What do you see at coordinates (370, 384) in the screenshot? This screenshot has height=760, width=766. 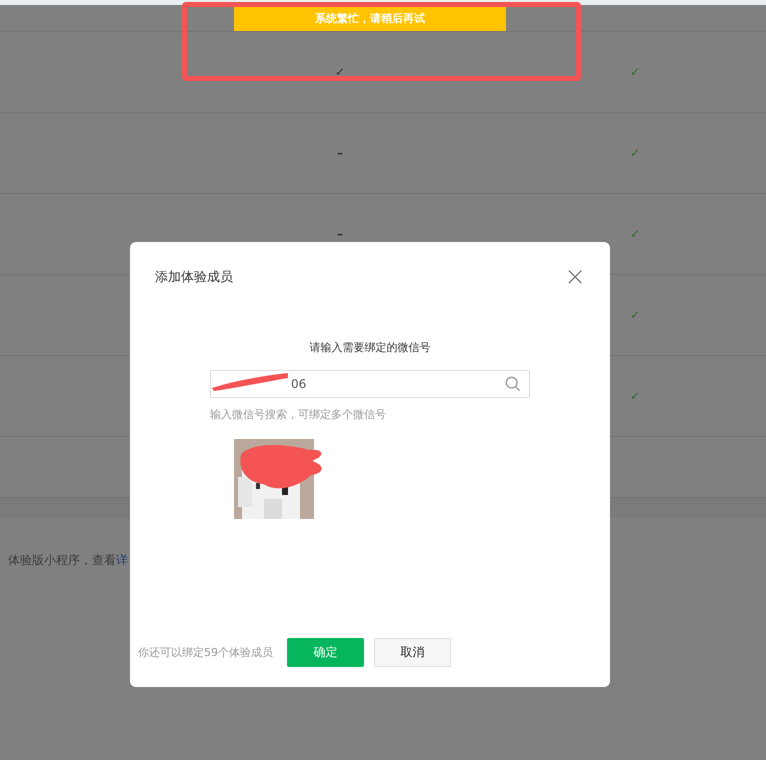 I see `search-field: 06` at bounding box center [370, 384].